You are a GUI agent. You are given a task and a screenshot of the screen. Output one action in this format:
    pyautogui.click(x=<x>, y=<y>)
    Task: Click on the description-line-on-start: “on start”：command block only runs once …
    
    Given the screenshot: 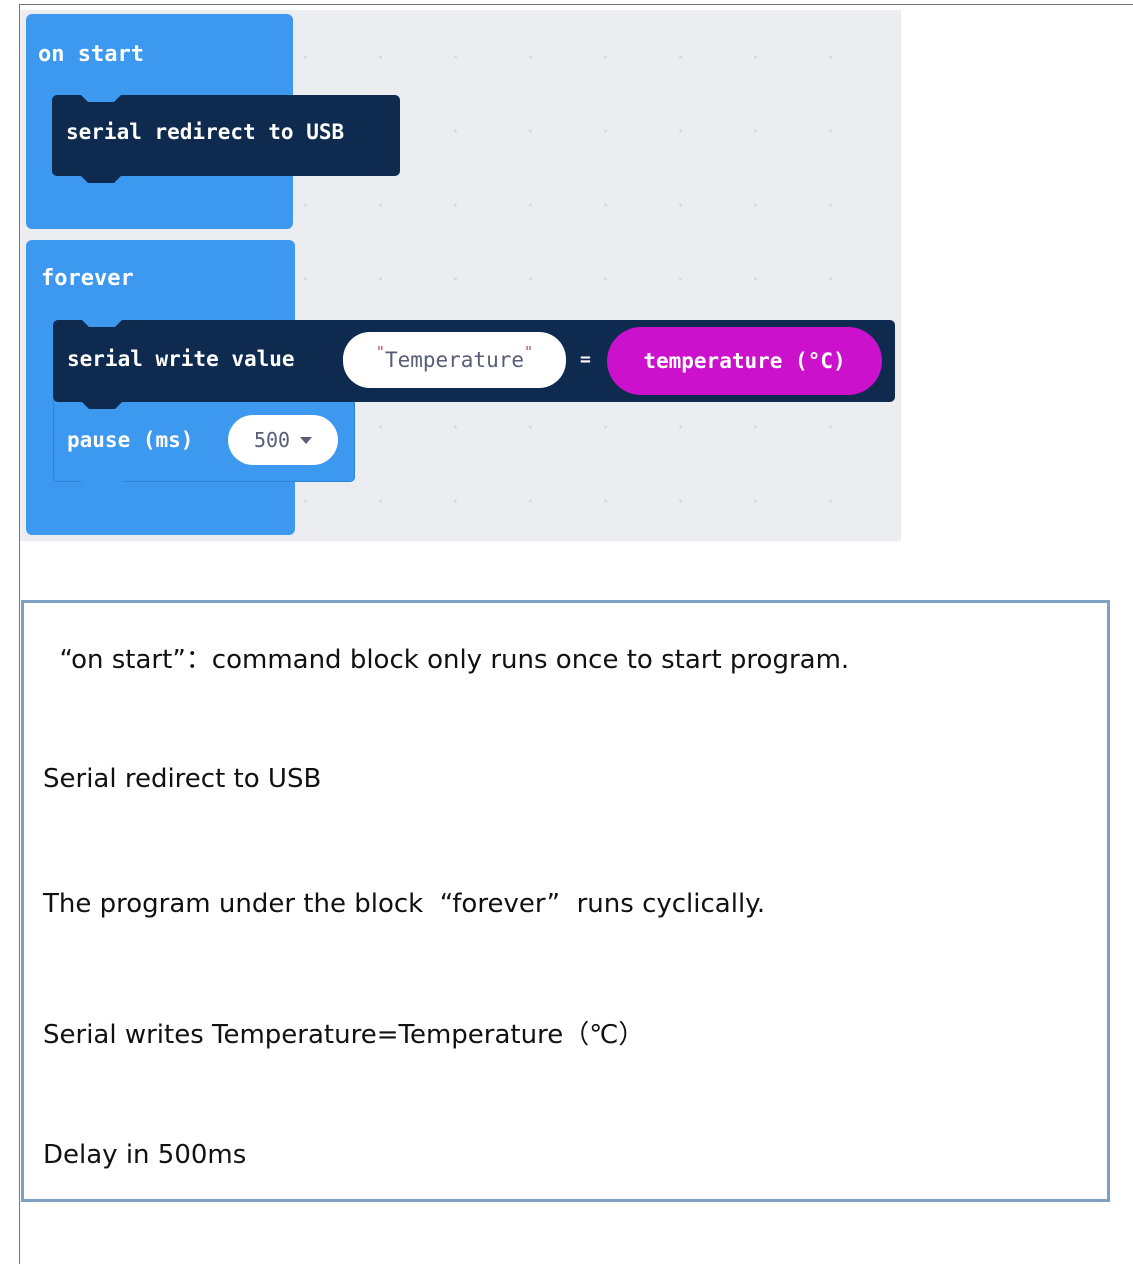 What is the action you would take?
    pyautogui.click(x=446, y=660)
    